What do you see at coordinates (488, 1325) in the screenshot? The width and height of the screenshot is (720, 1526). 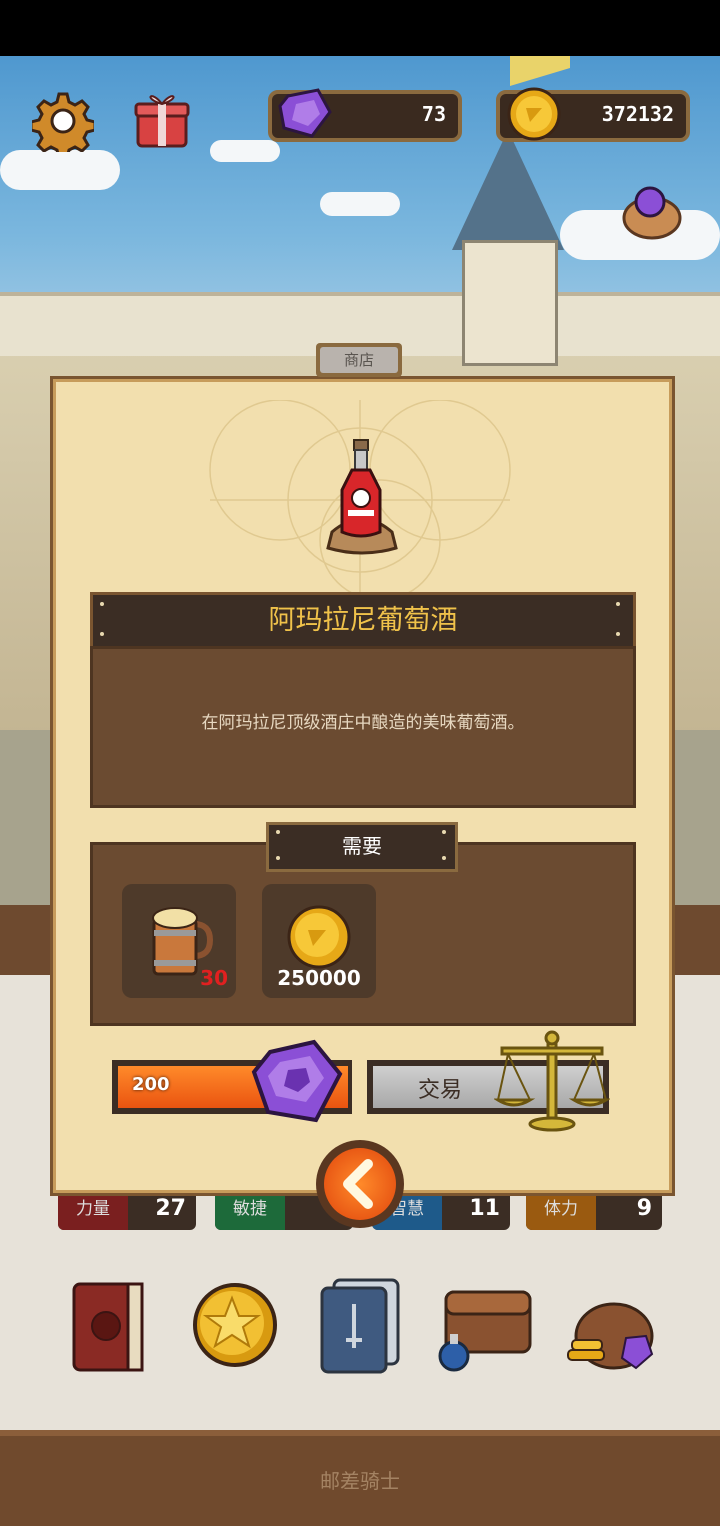 I see `backpack-potion-icon` at bounding box center [488, 1325].